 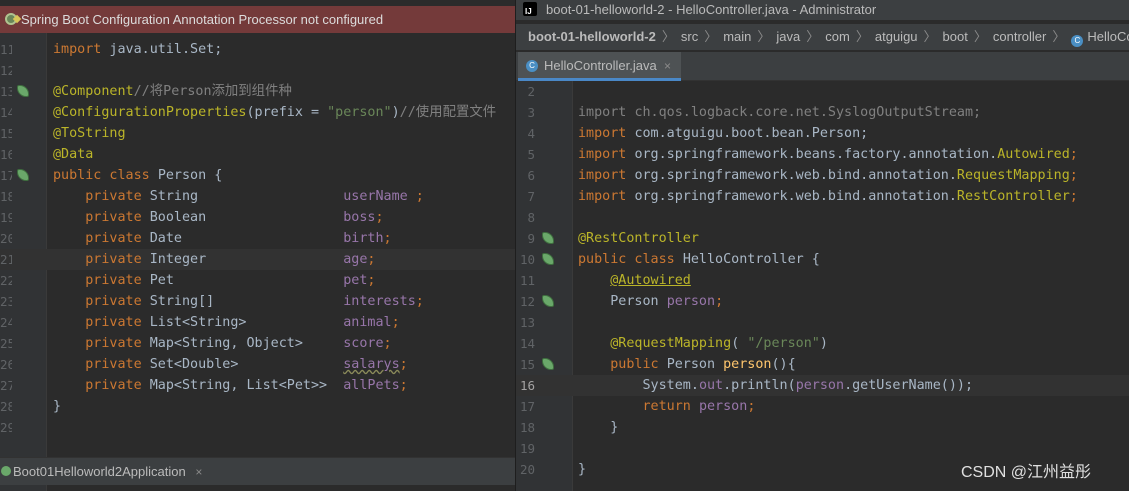 I want to click on code-line: 14 @RequestMapping( "/person"), so click(x=822, y=343).